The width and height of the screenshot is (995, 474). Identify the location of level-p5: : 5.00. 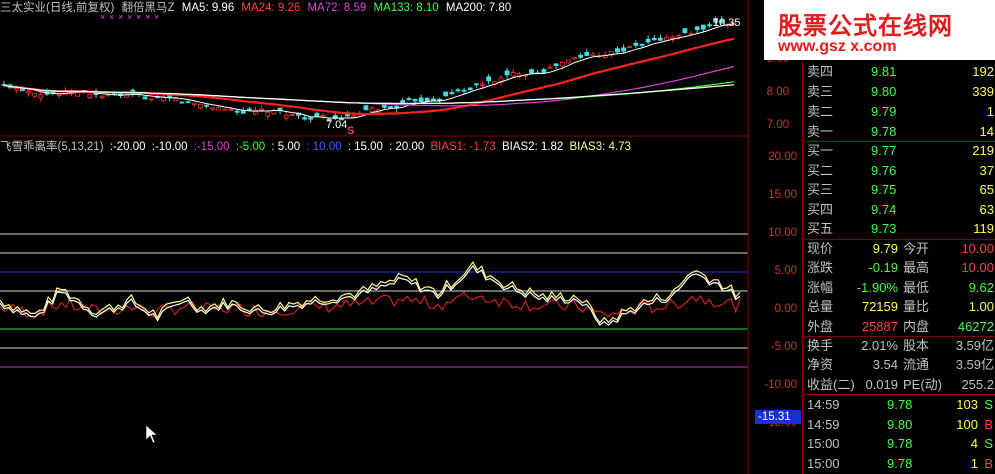
(286, 147).